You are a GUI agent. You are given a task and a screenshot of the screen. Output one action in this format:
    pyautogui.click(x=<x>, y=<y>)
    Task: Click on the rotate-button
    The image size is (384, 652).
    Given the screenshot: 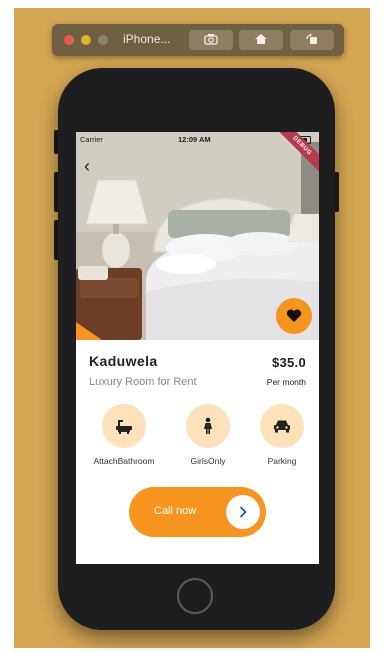 What is the action you would take?
    pyautogui.click(x=312, y=40)
    